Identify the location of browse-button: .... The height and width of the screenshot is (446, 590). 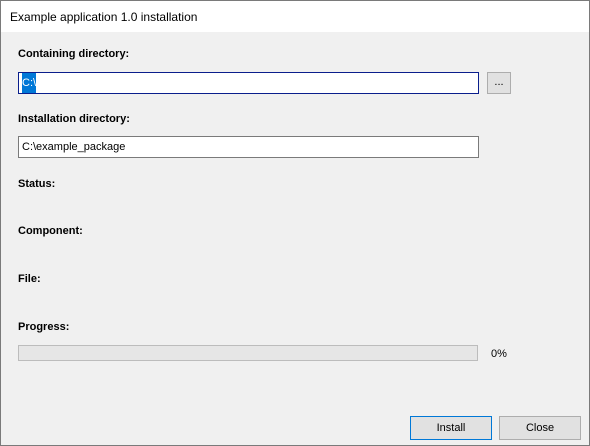
(499, 83).